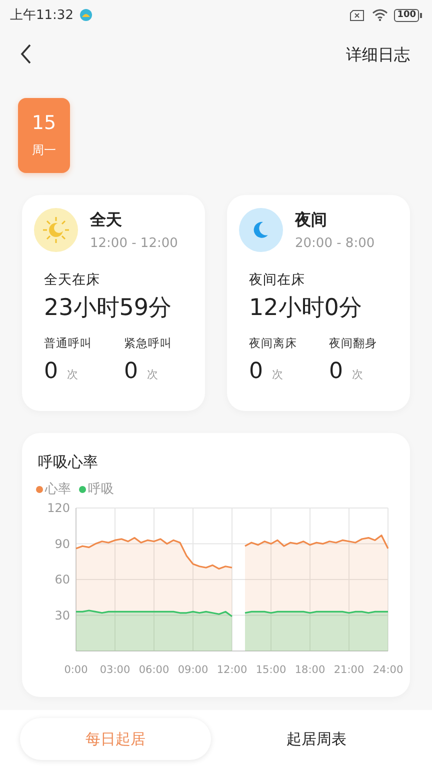  What do you see at coordinates (232, 670) in the screenshot?
I see `axis-label: 12:00` at bounding box center [232, 670].